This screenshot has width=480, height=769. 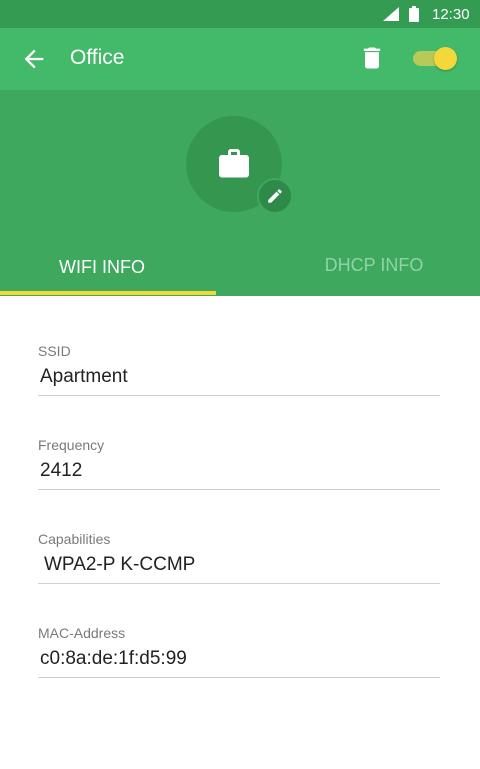 What do you see at coordinates (239, 475) in the screenshot?
I see `frequency-value: 2412` at bounding box center [239, 475].